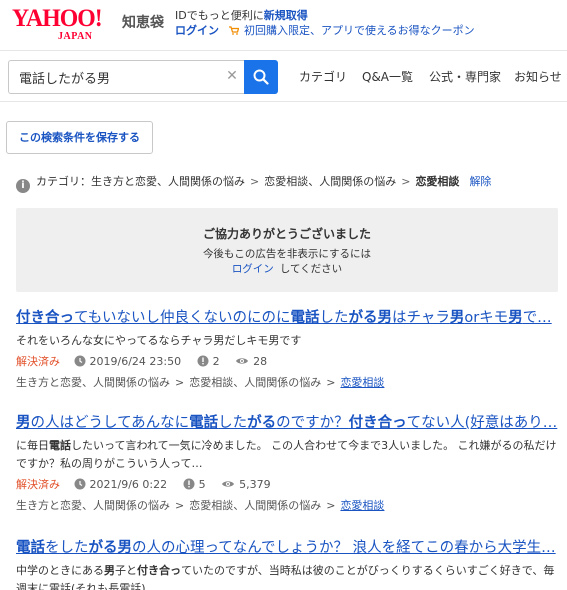 This screenshot has height=590, width=567. What do you see at coordinates (135, 361) in the screenshot?
I see `result-date: 2019/6/24 23:50` at bounding box center [135, 361].